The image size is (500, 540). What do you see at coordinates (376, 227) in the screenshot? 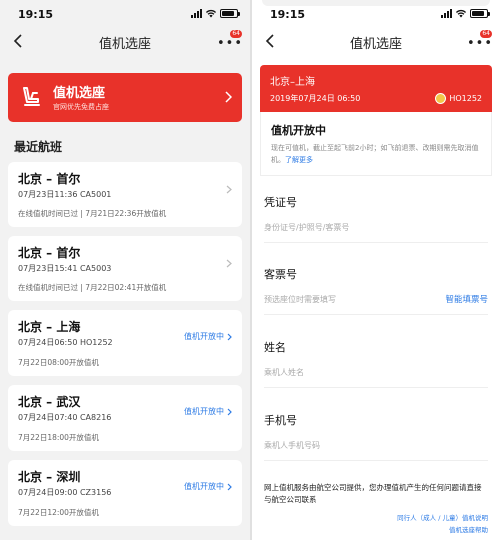
I see `credential-input` at bounding box center [376, 227].